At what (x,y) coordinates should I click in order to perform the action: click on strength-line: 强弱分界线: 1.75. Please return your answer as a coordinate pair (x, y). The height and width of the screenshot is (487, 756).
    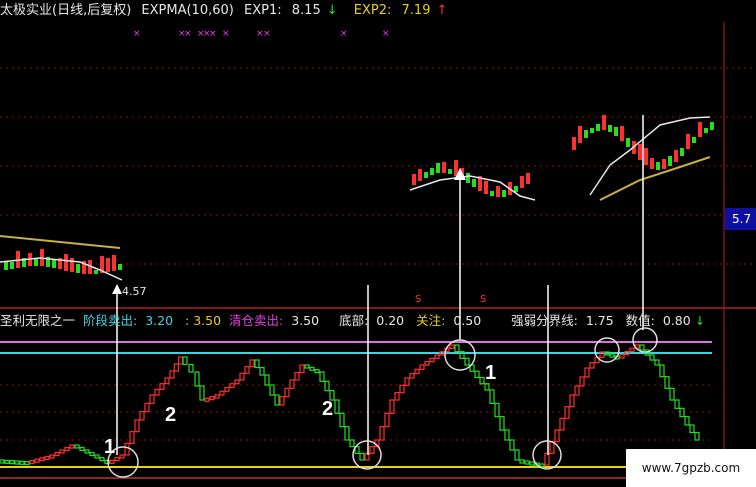
    Looking at the image, I should click on (562, 320).